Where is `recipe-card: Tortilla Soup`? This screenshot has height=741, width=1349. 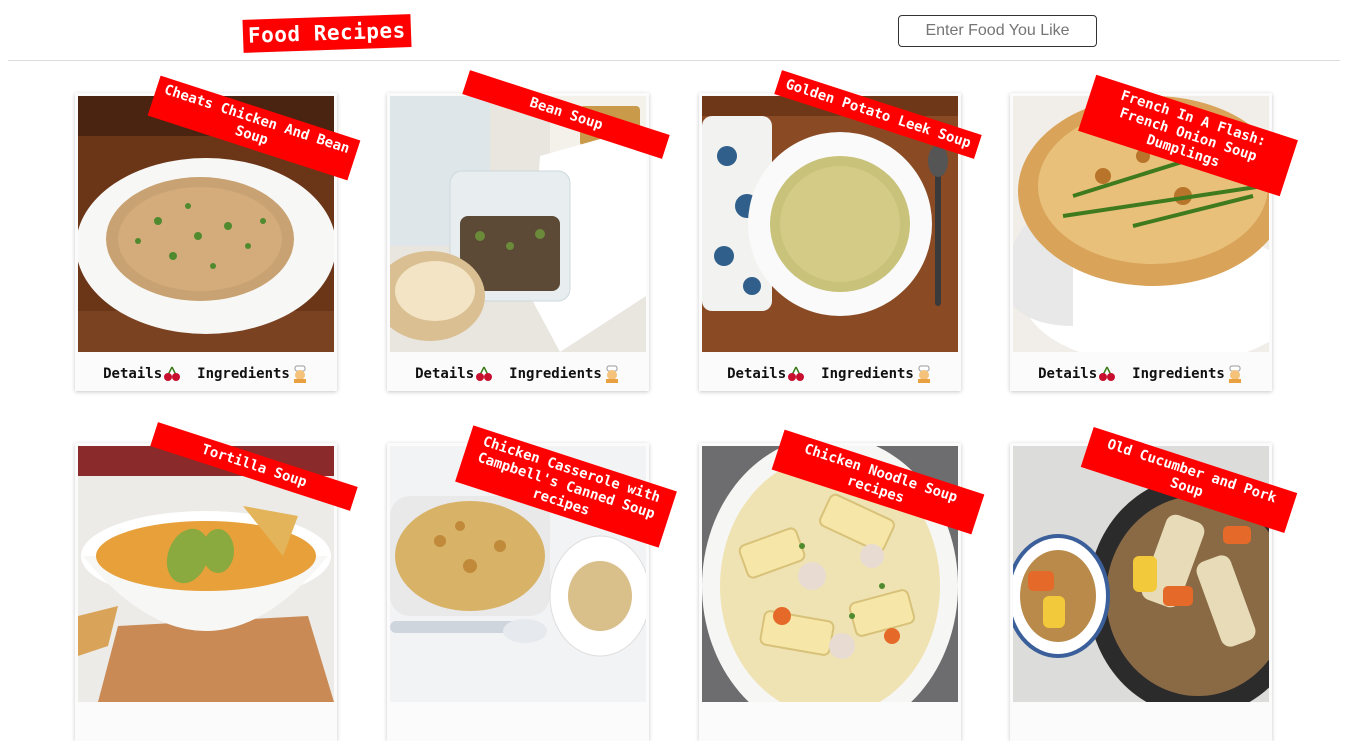 recipe-card: Tortilla Soup is located at coordinates (216, 581).